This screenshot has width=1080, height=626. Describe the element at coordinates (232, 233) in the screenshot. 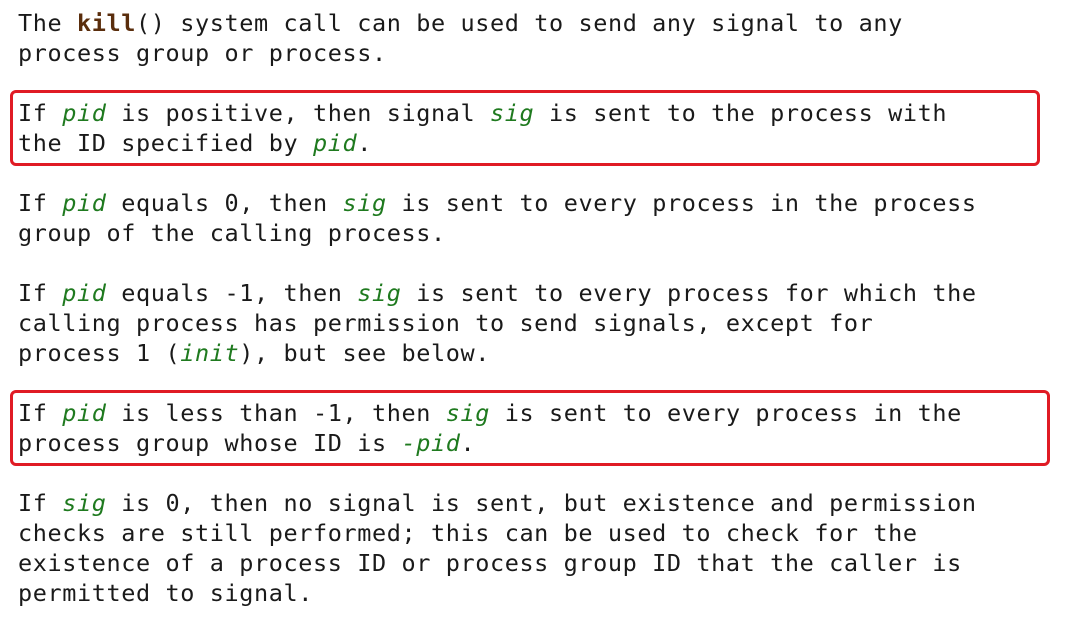

I see `p2-text-d: group of the calling process.` at that location.